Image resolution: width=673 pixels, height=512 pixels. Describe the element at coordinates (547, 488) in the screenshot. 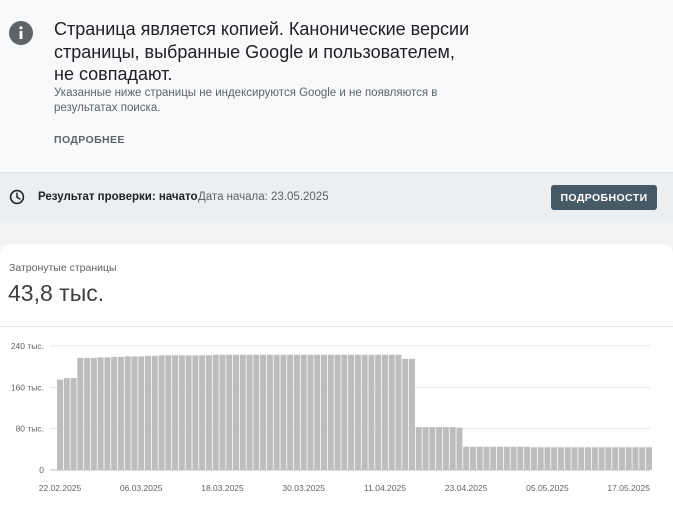

I see `x-tick-label: 05.05.2025` at that location.